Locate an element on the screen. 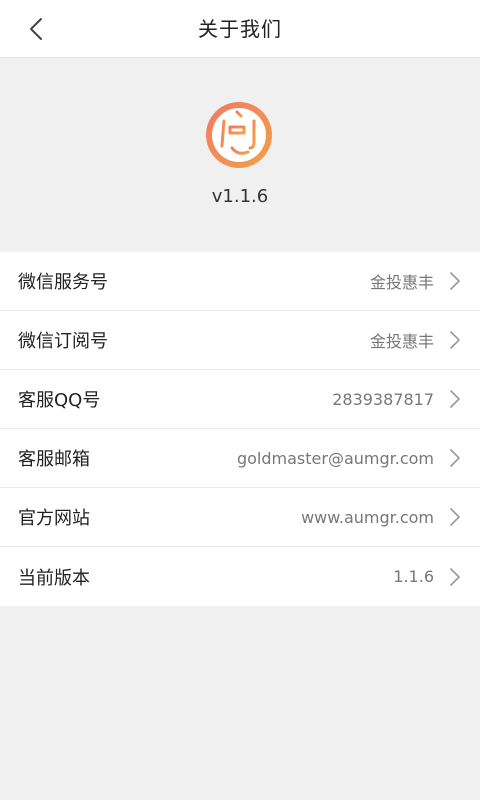  wechat-service-row: 微信服务号 金投惠丰 is located at coordinates (240, 281).